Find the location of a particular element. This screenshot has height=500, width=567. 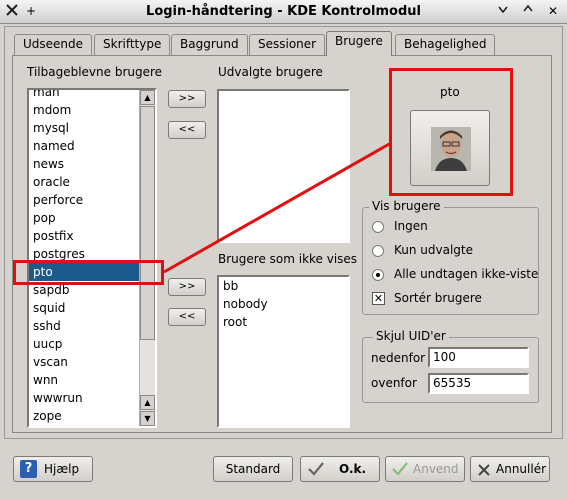

help-icon: ? is located at coordinates (28, 469).